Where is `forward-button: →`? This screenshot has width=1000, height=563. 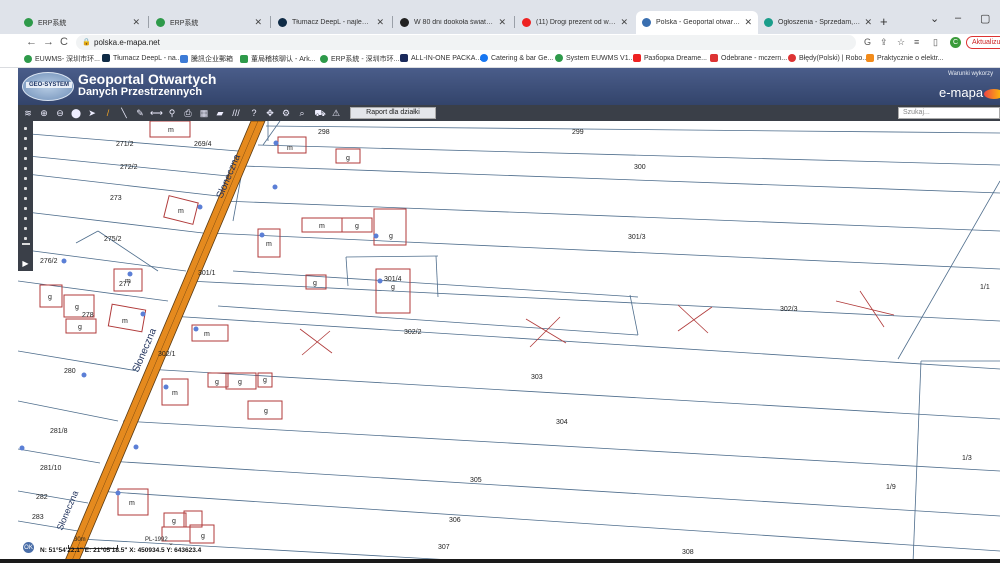
forward-button: → is located at coordinates (48, 42).